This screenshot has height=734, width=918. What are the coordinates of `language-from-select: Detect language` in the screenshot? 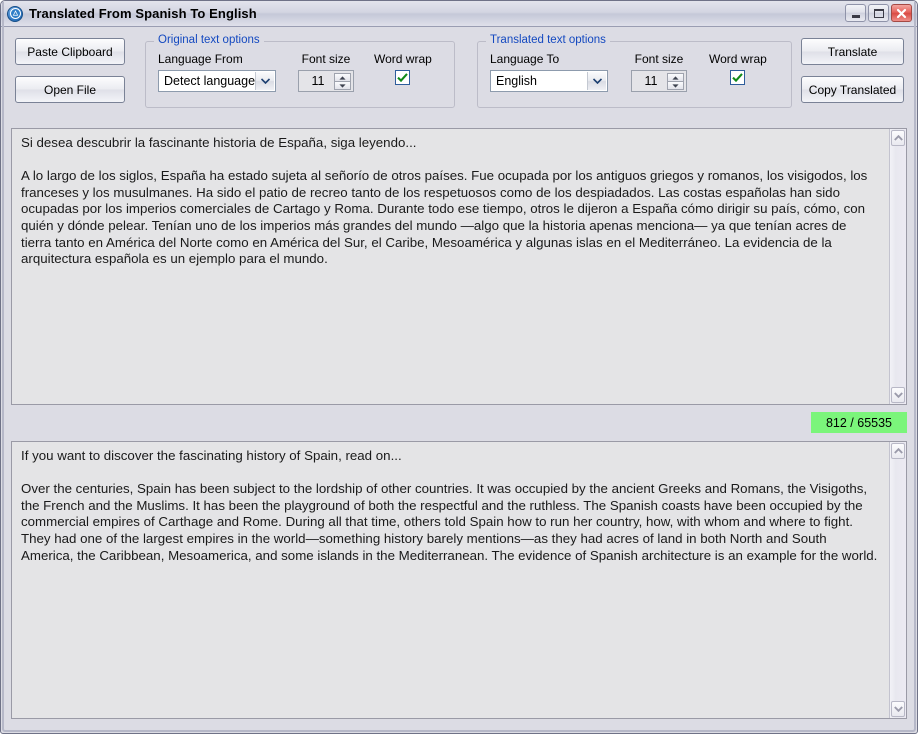 It's located at (217, 81).